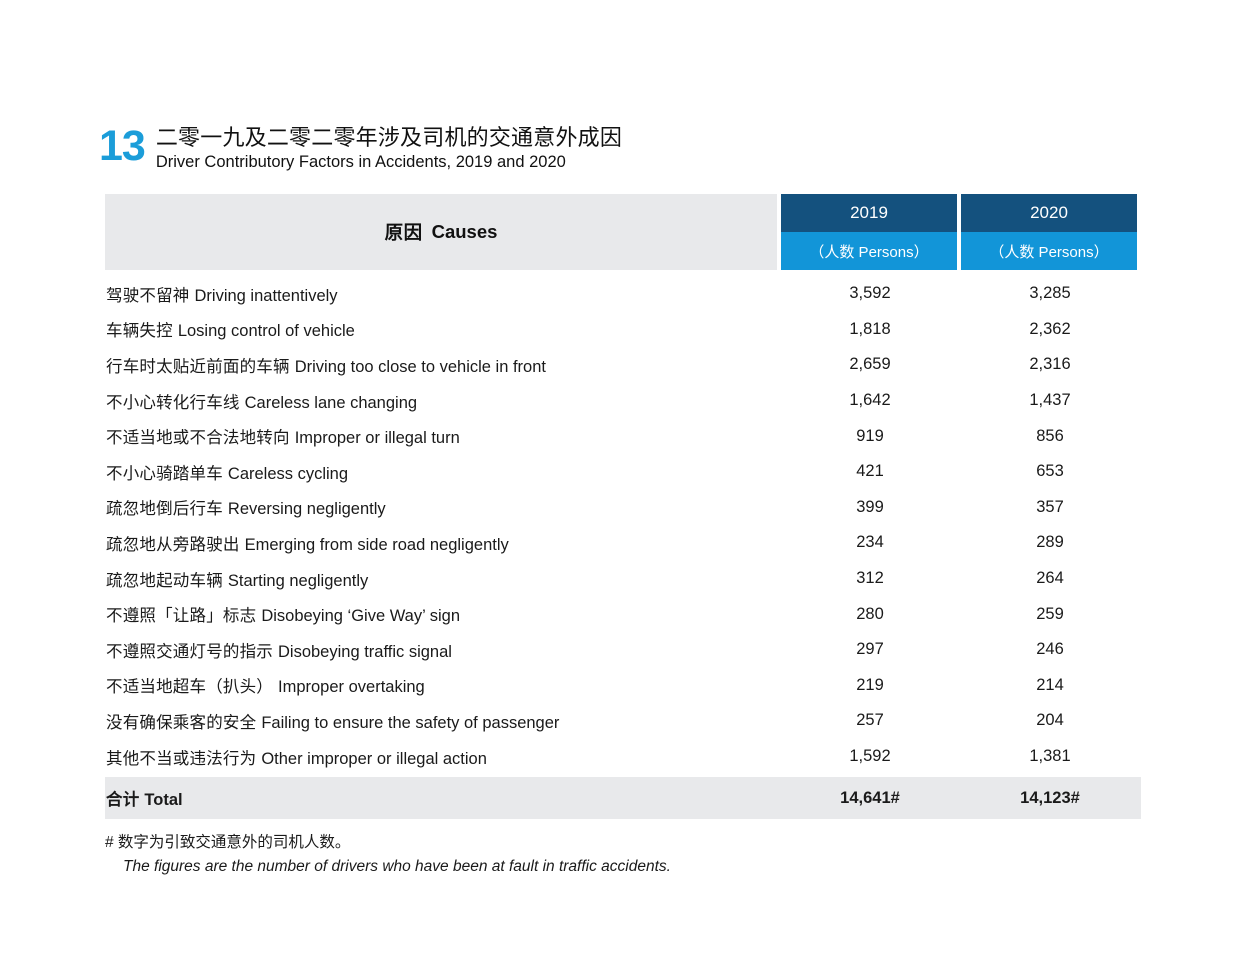  I want to click on row-cause-zh: 不小心骑踏单车, so click(164, 473).